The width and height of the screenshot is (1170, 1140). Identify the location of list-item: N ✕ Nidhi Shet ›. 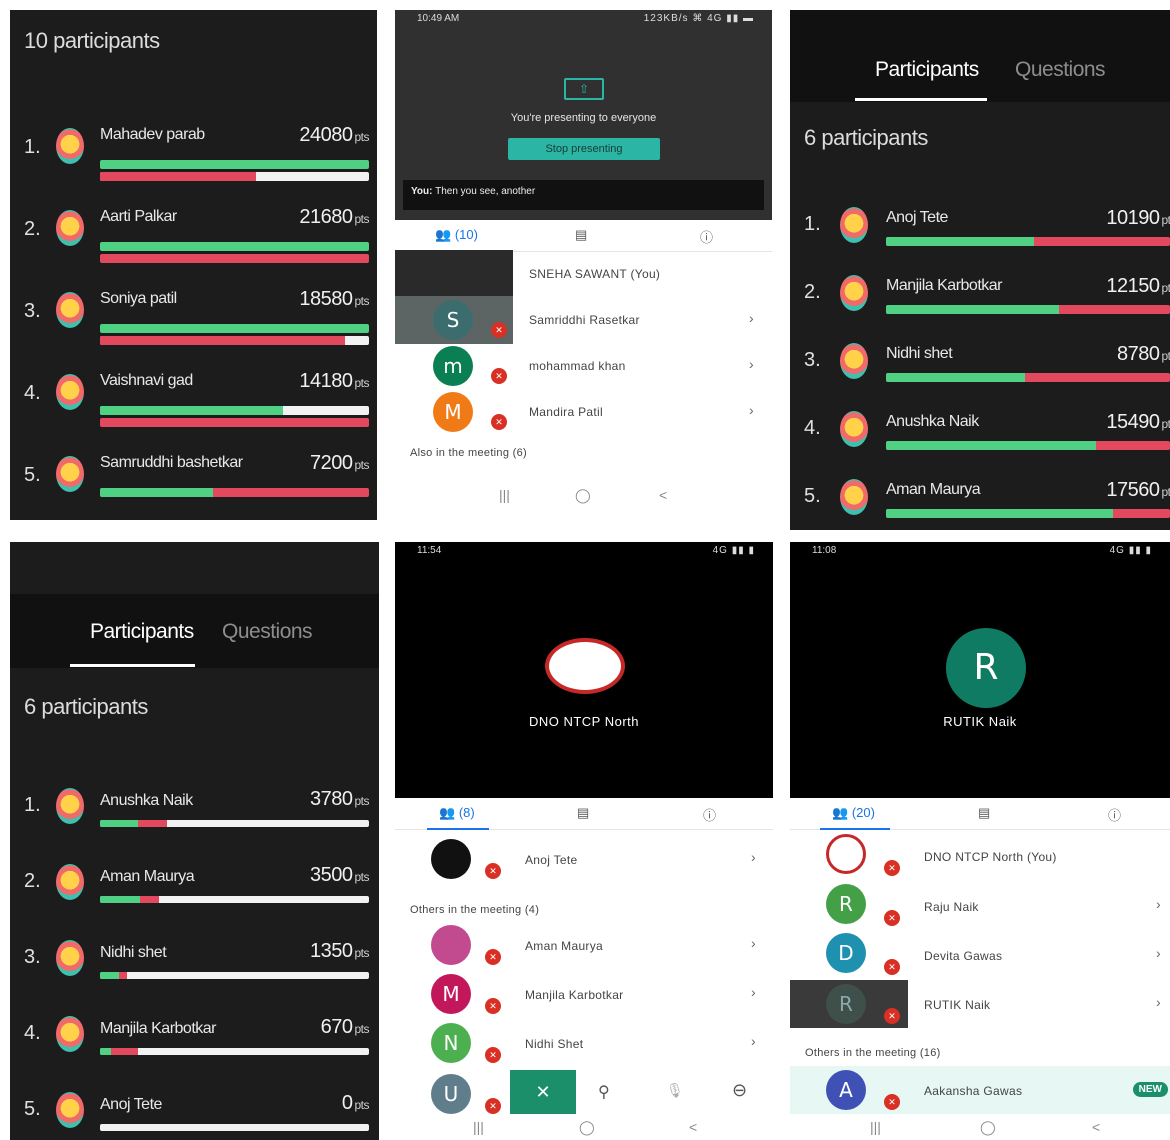
(584, 1045).